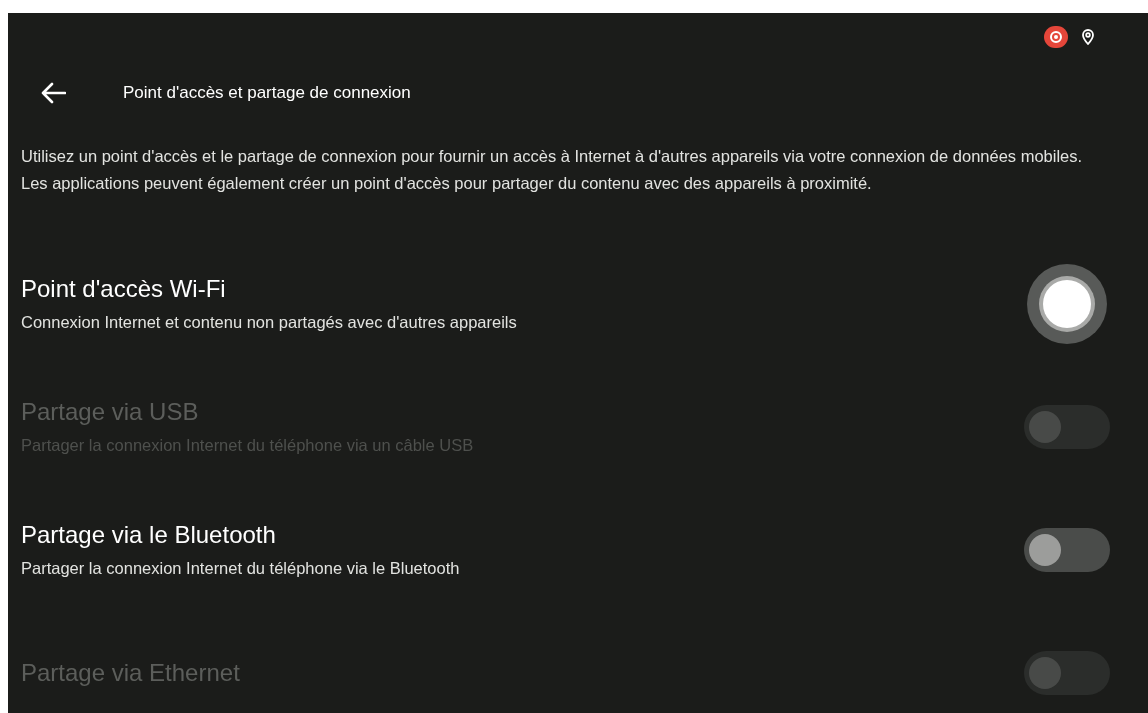 This screenshot has height=713, width=1148. Describe the element at coordinates (130, 672) in the screenshot. I see `setting-title: Partage via Ethernet` at that location.